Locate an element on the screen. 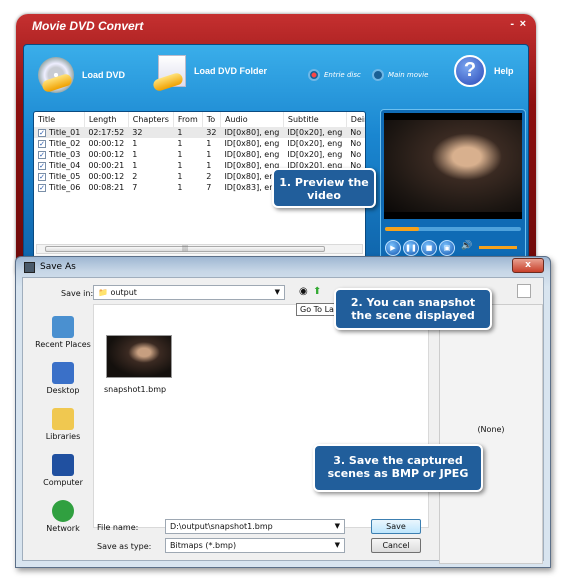 The height and width of the screenshot is (580, 570). save-in-combo: 📁 output ▼ is located at coordinates (189, 292).